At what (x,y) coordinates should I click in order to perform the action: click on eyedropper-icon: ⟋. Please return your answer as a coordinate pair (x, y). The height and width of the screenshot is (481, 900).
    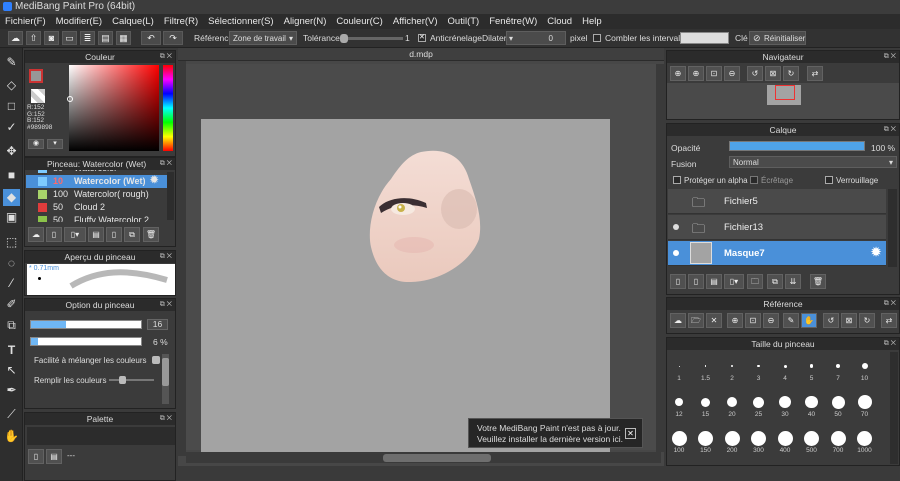
    Looking at the image, I should click on (11, 414).